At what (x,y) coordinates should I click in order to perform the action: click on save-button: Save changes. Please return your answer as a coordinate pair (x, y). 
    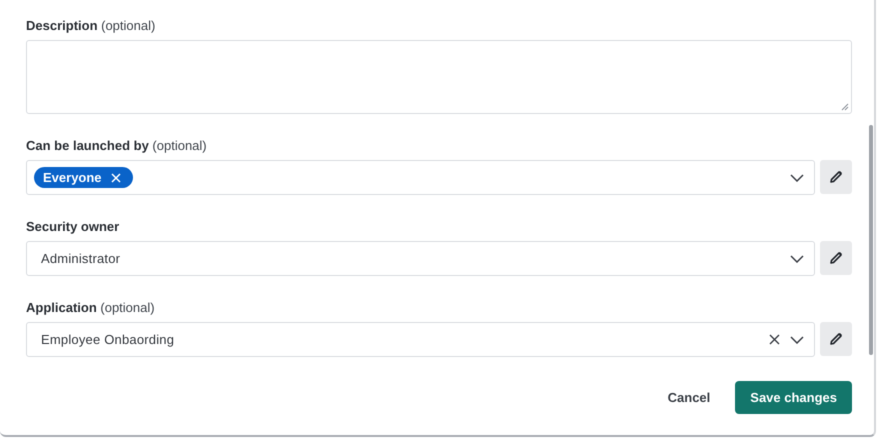
    Looking at the image, I should click on (793, 397).